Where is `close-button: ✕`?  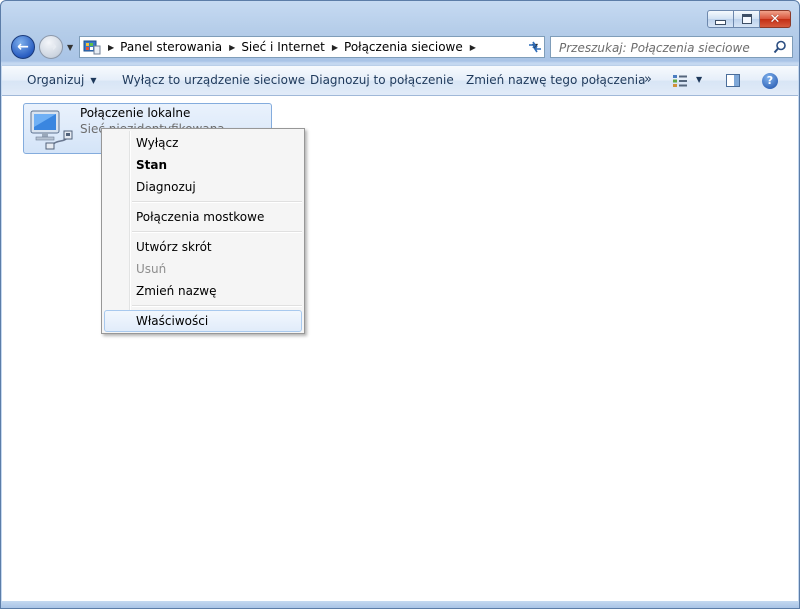
close-button: ✕ is located at coordinates (775, 19).